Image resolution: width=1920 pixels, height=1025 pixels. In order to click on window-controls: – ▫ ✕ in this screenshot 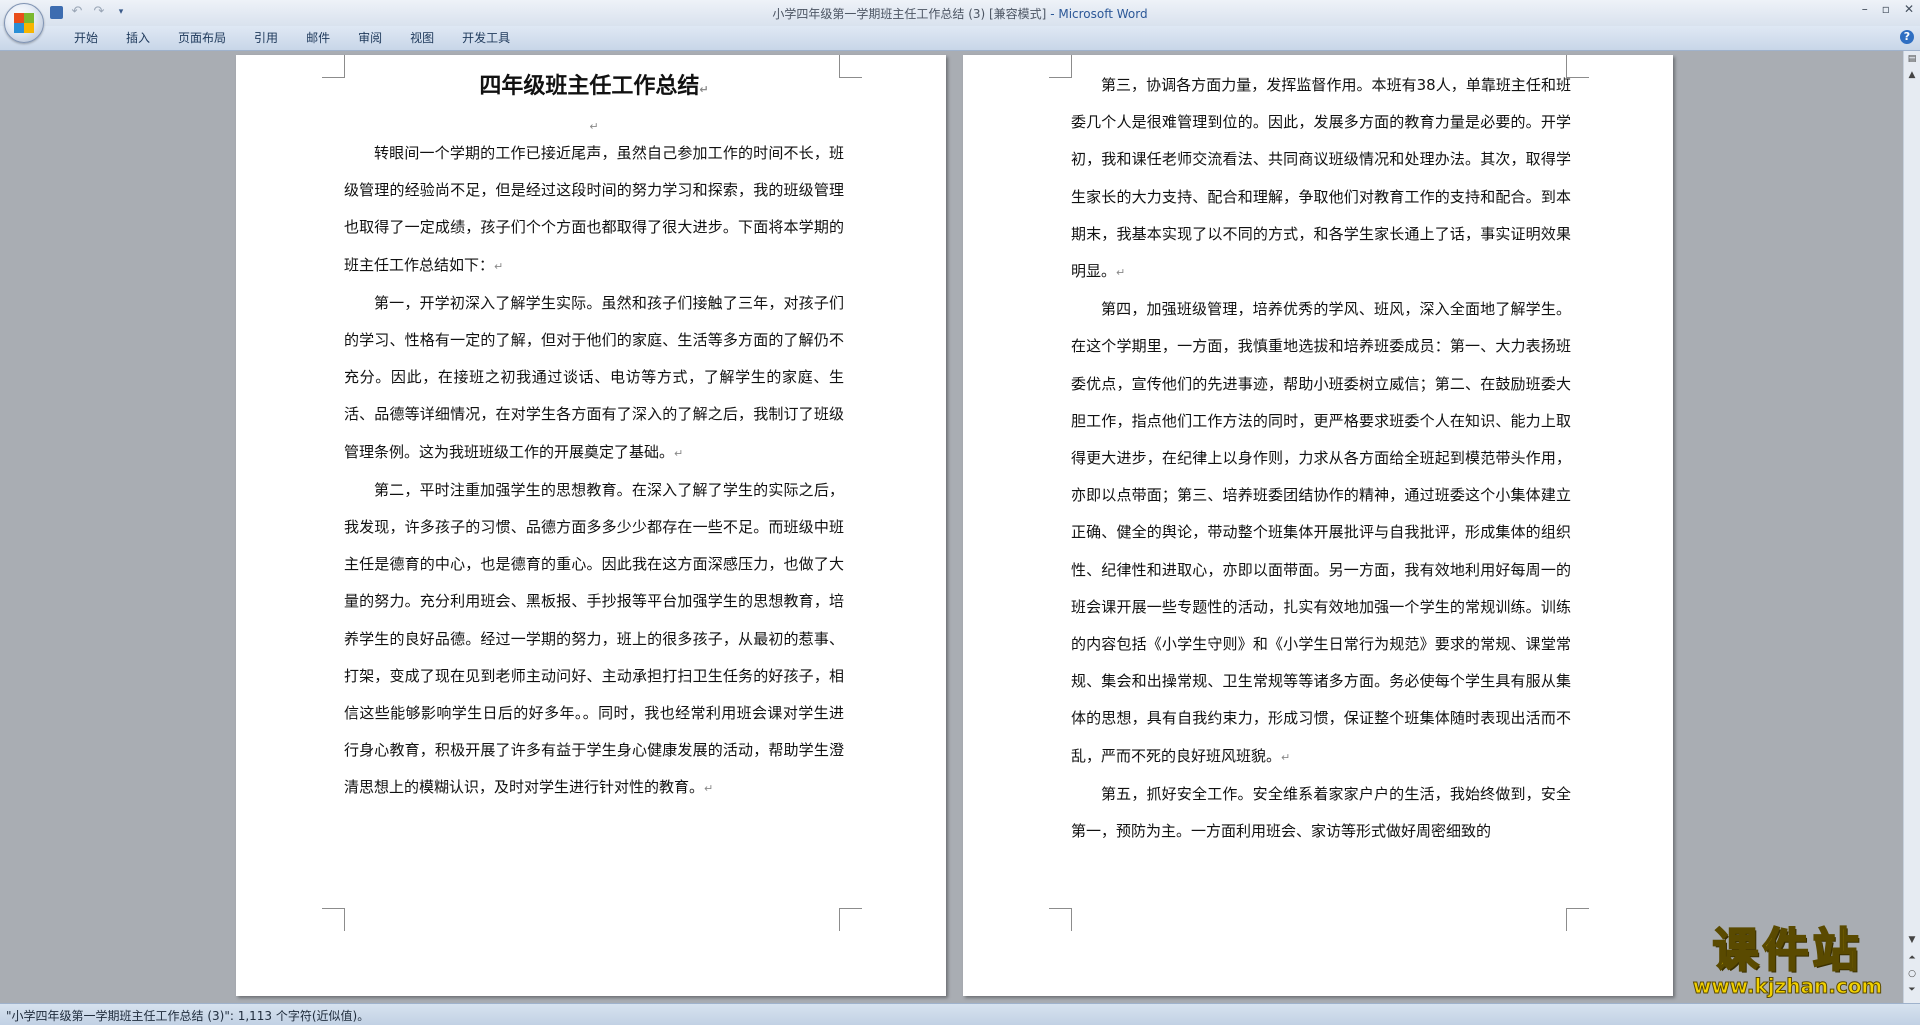, I will do `click(1888, 9)`.